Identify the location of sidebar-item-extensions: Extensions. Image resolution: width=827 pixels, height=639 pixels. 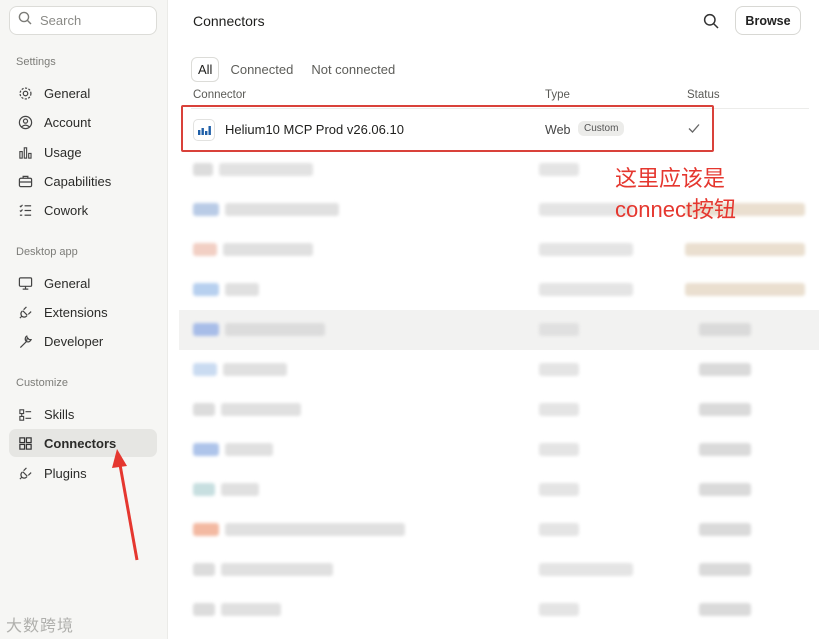
(83, 312).